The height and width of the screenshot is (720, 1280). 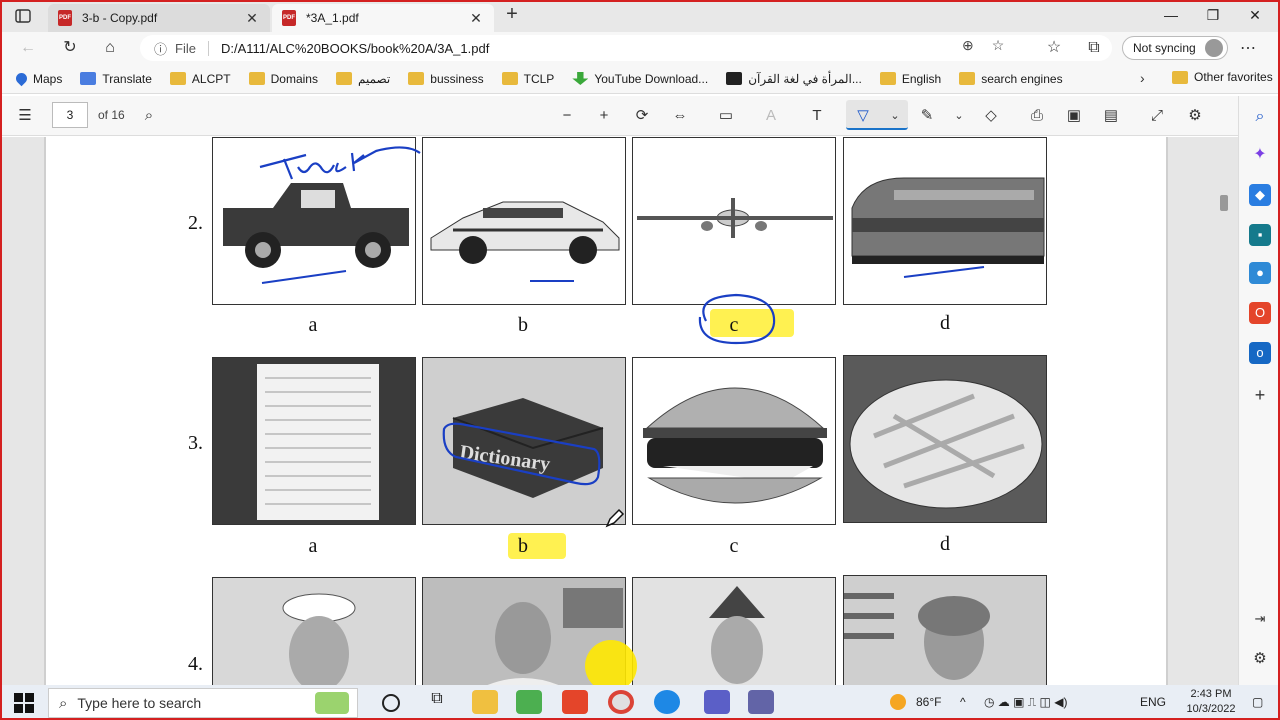 I want to click on fav-alcpt: ALCPT, so click(x=200, y=79).